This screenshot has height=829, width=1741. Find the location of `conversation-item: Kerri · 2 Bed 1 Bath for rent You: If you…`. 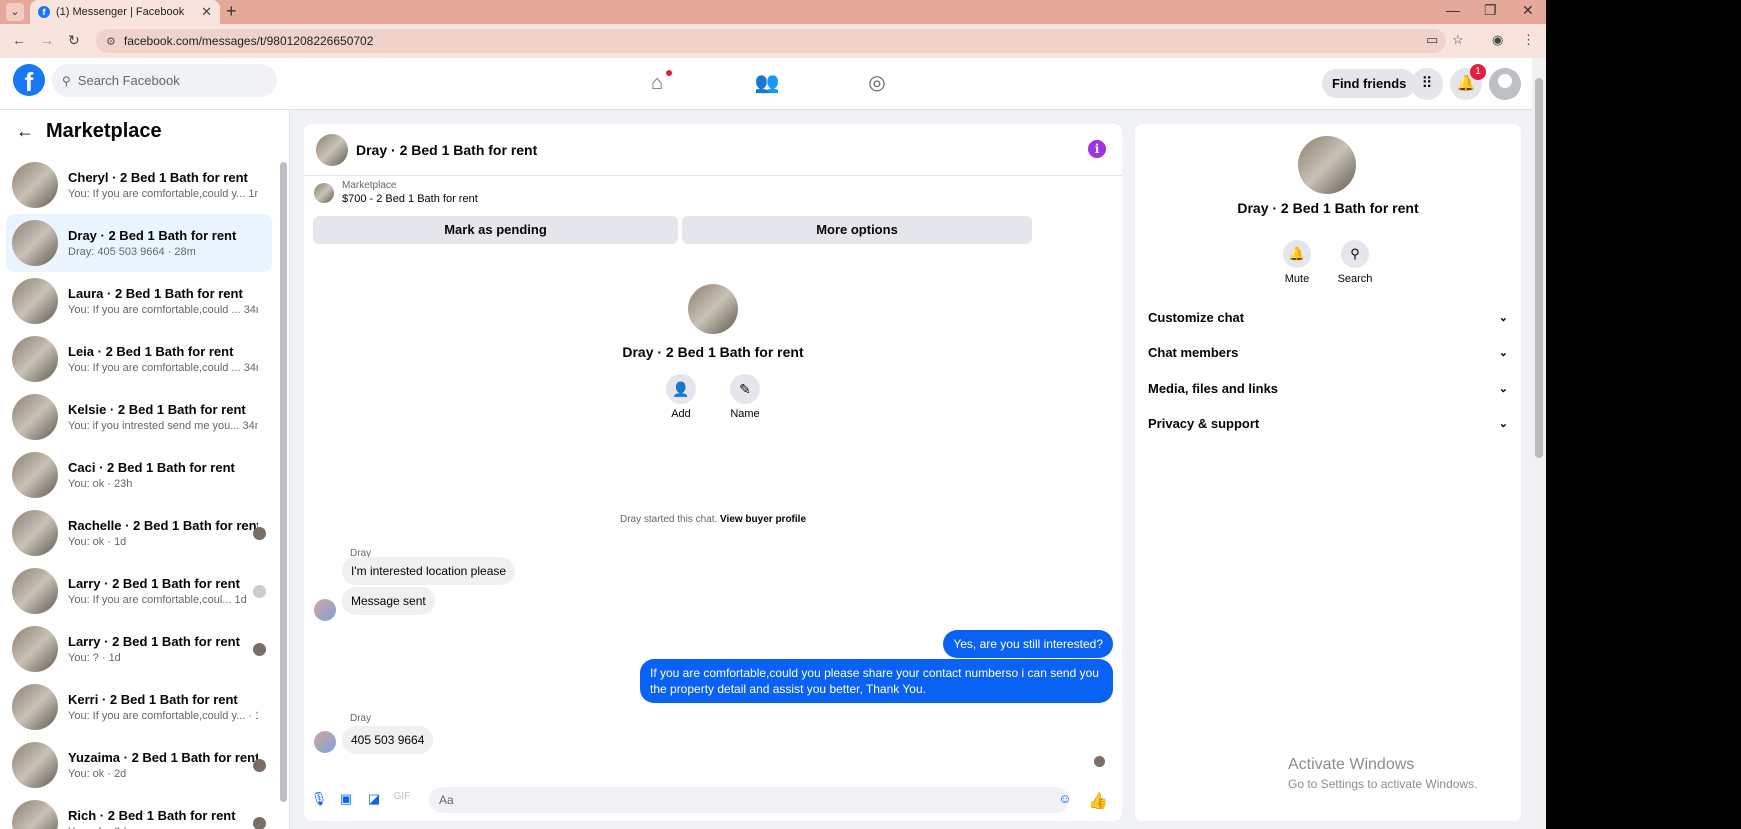

conversation-item: Kerri · 2 Bed 1 Bath for rent You: If you… is located at coordinates (139, 707).